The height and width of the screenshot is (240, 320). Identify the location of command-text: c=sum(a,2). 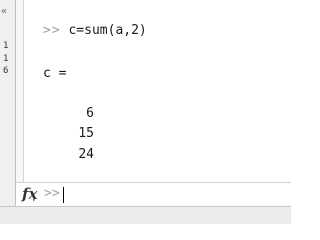
(107, 30).